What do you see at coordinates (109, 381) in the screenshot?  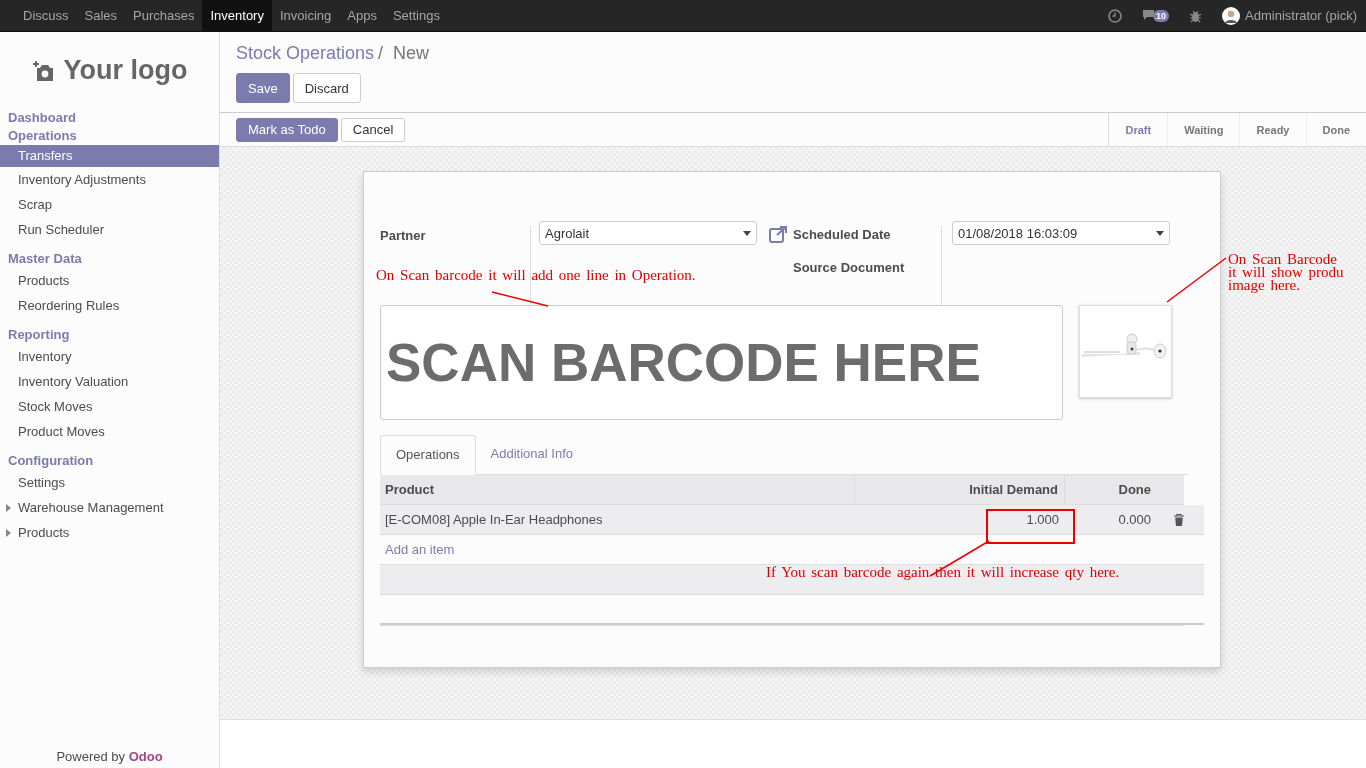 I see `sidebar-item: Inventory Valuation` at bounding box center [109, 381].